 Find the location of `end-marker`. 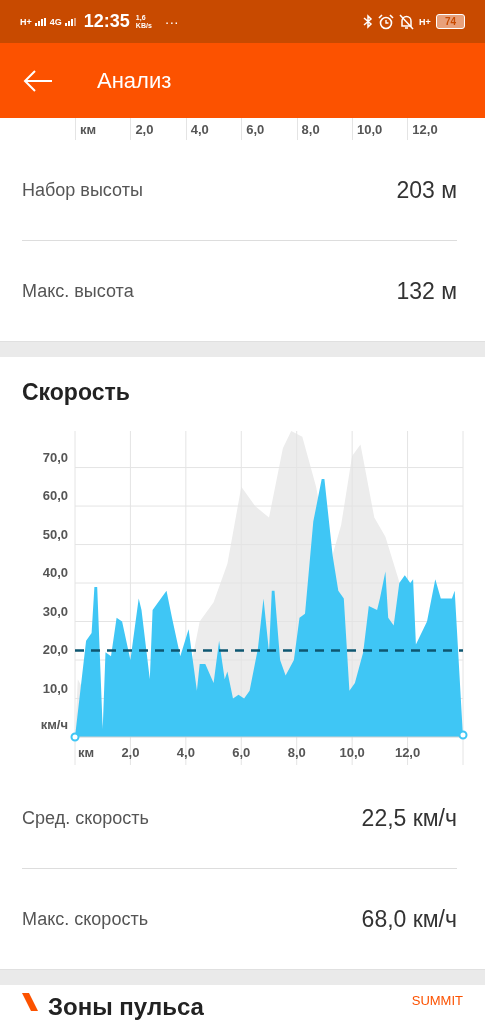

end-marker is located at coordinates (463, 735).